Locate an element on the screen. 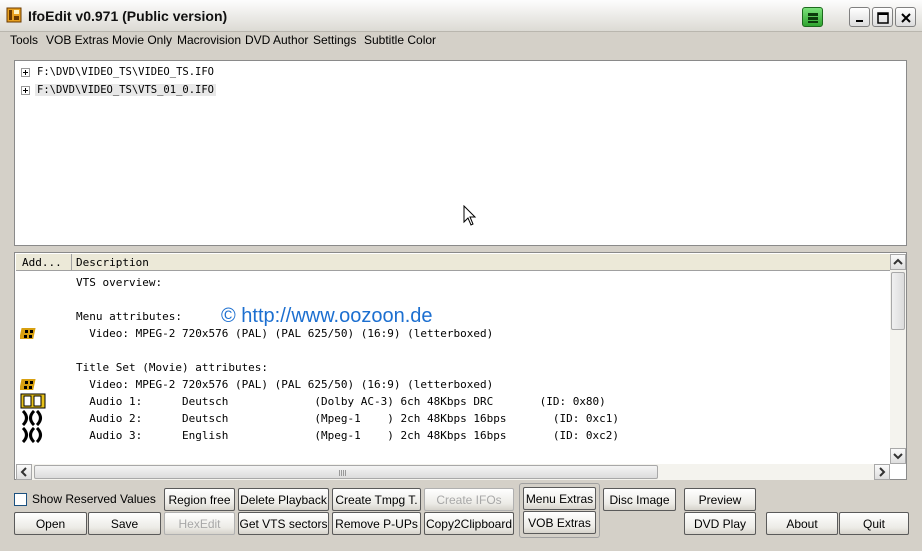 The height and width of the screenshot is (551, 922). copy2clipboard-button: Copy2Clipboard is located at coordinates (469, 523).